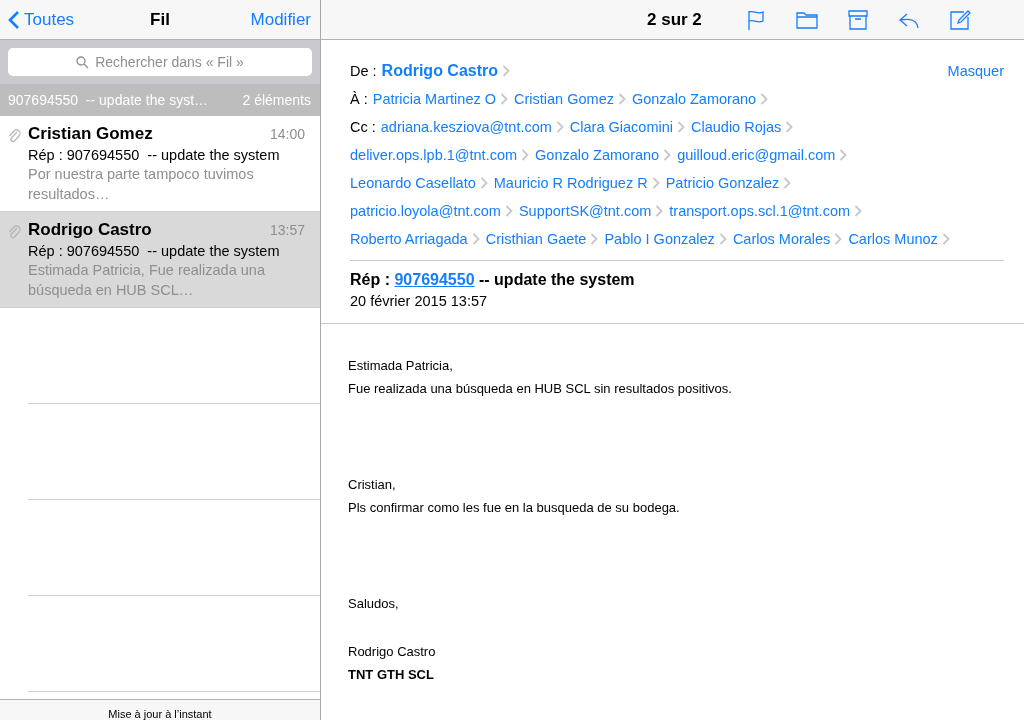  Describe the element at coordinates (287, 134) in the screenshot. I see `message-time: 14:00` at that location.